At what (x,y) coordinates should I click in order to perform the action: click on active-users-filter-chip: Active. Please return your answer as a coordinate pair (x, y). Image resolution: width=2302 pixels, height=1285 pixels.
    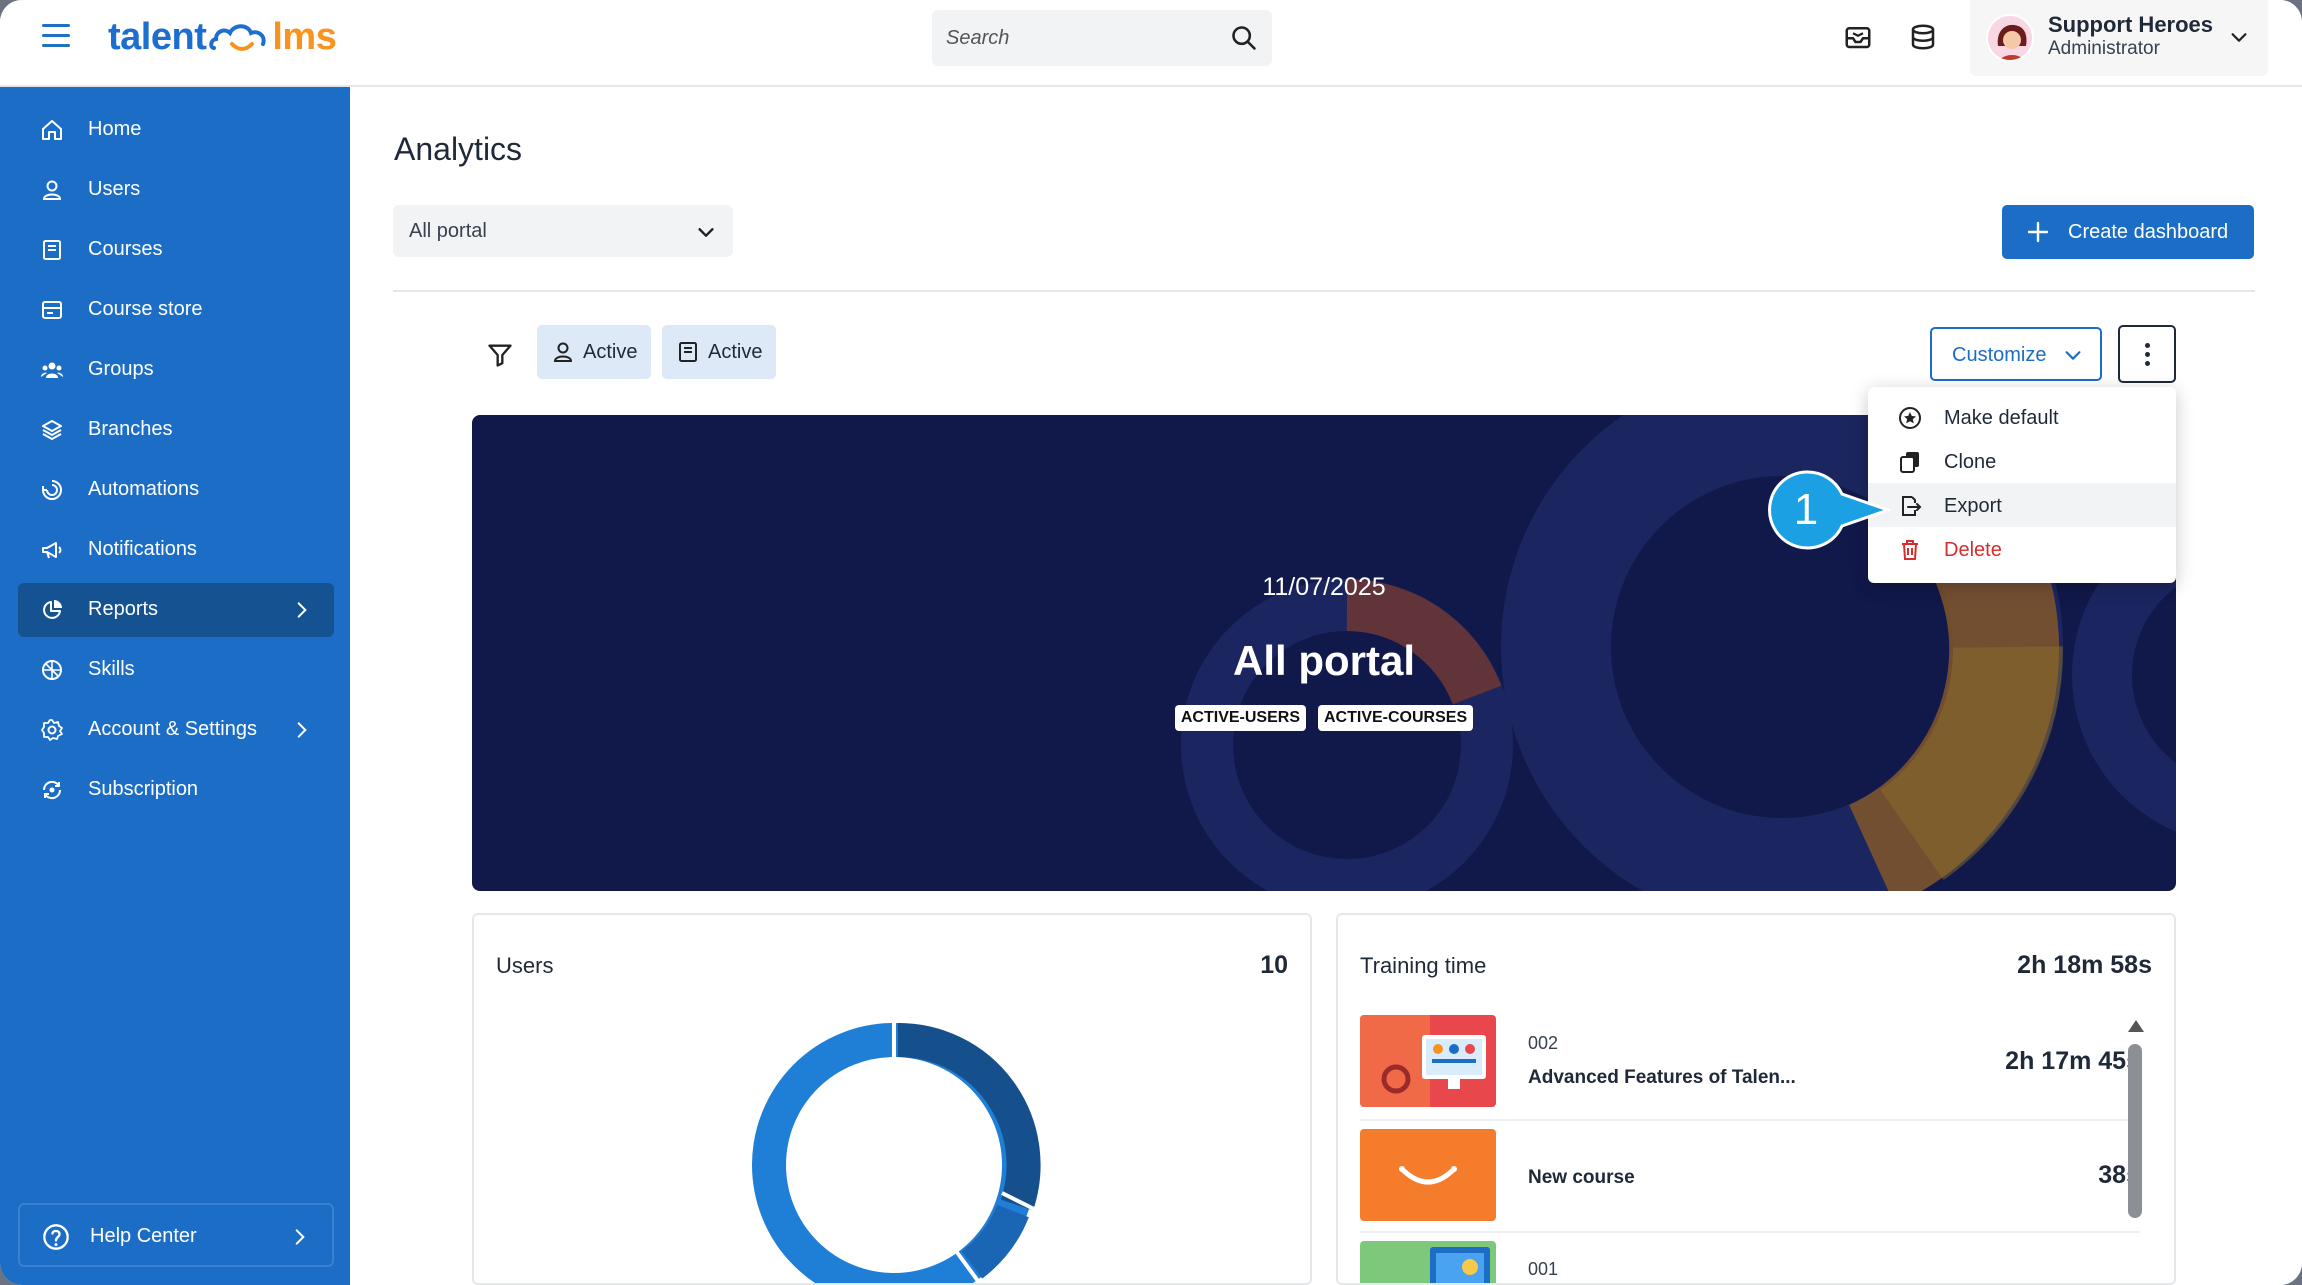
    Looking at the image, I should click on (594, 352).